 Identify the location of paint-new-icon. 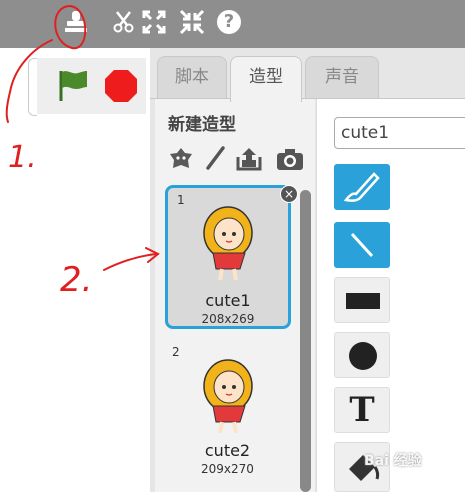
(215, 159).